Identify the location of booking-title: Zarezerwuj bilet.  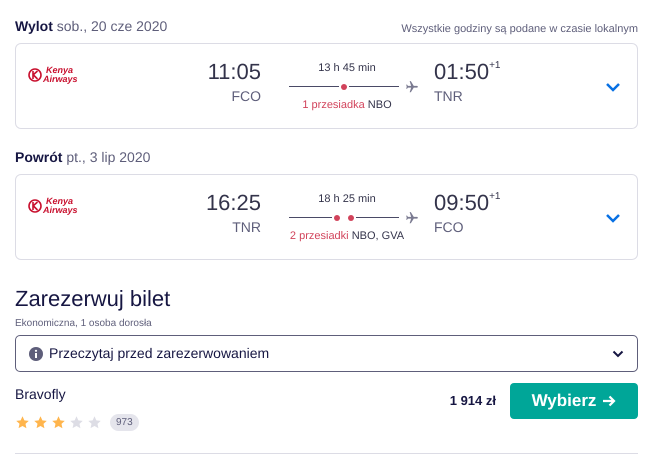
(93, 299).